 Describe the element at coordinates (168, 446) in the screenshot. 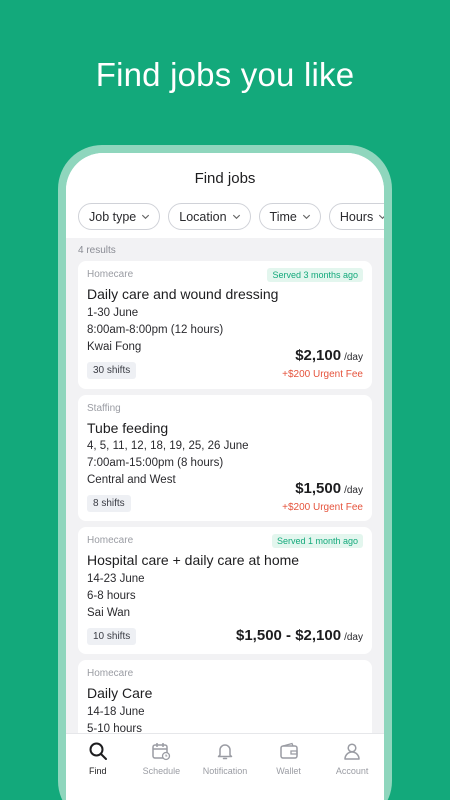

I see `job-dates: 4, 5, 11, 12, 18, 19, 25, 26 June` at that location.